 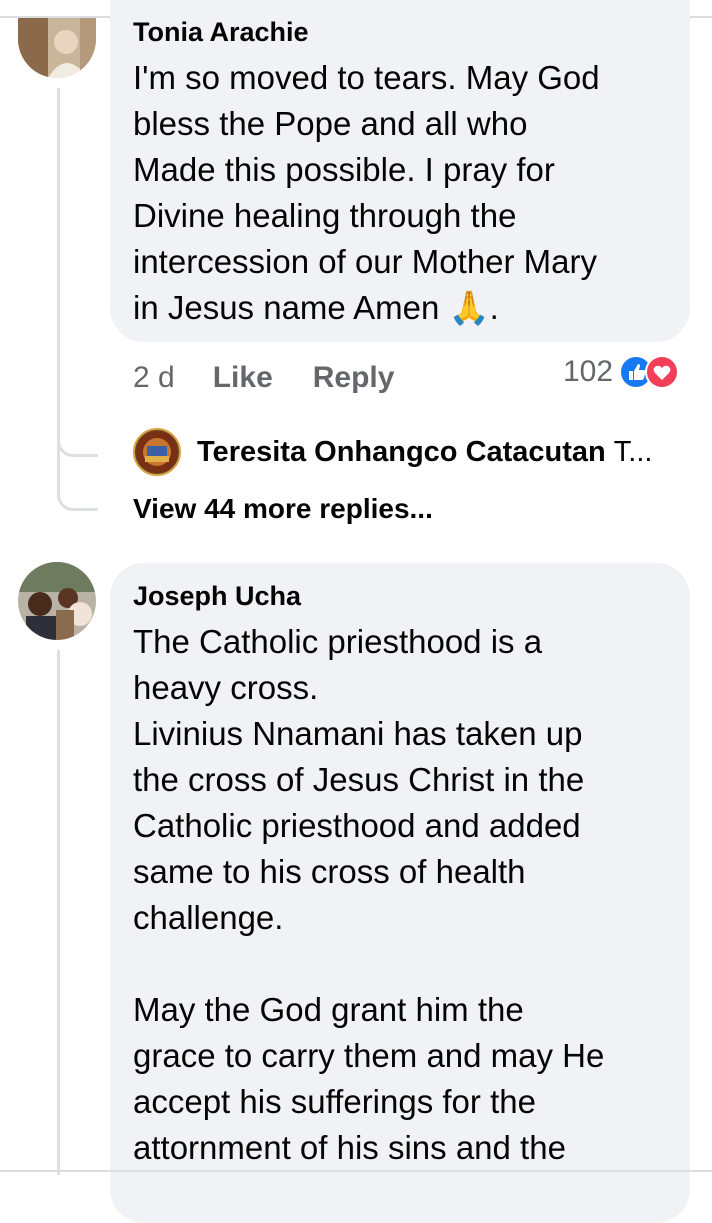 What do you see at coordinates (330, 123) in the screenshot?
I see `comment-line: bless the Pope and all who` at bounding box center [330, 123].